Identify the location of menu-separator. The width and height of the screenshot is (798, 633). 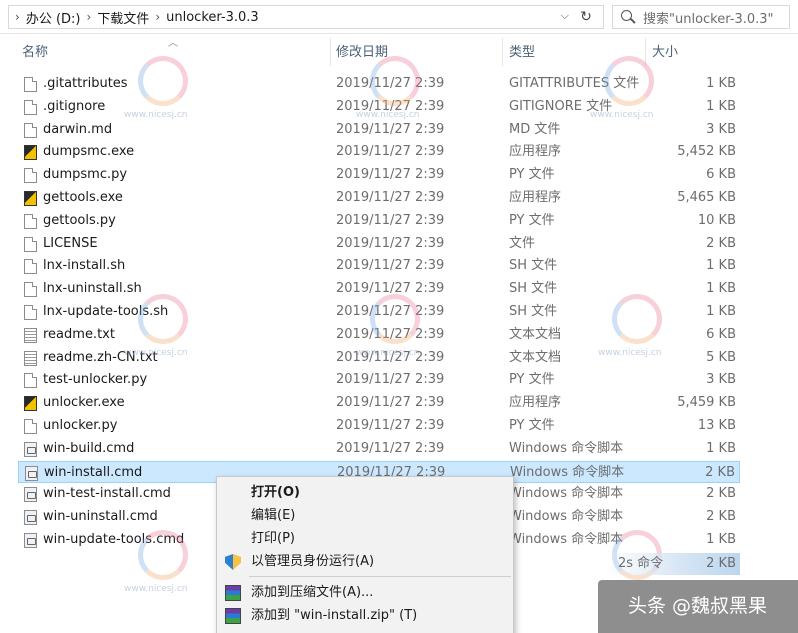
(380, 576).